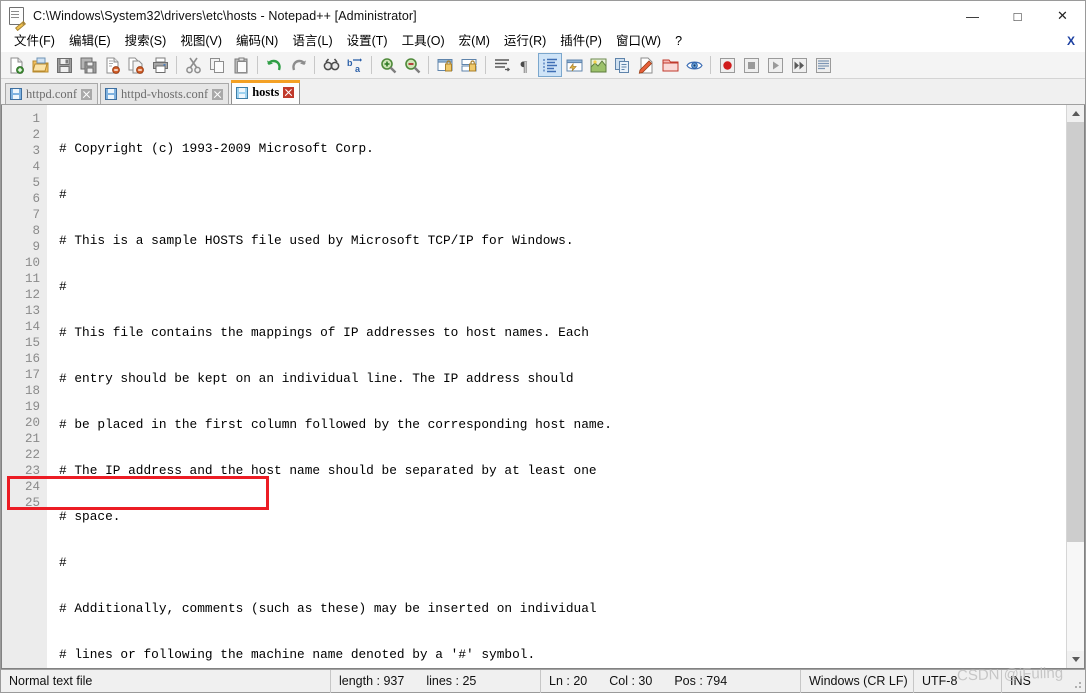 The image size is (1086, 693). Describe the element at coordinates (32, 311) in the screenshot. I see `line-number: 13` at that location.